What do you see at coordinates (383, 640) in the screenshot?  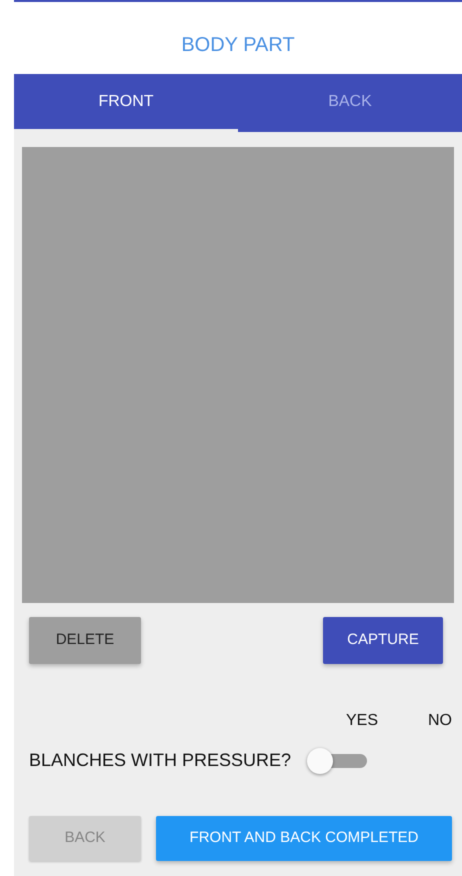 I see `capture-button: CAPTURE` at bounding box center [383, 640].